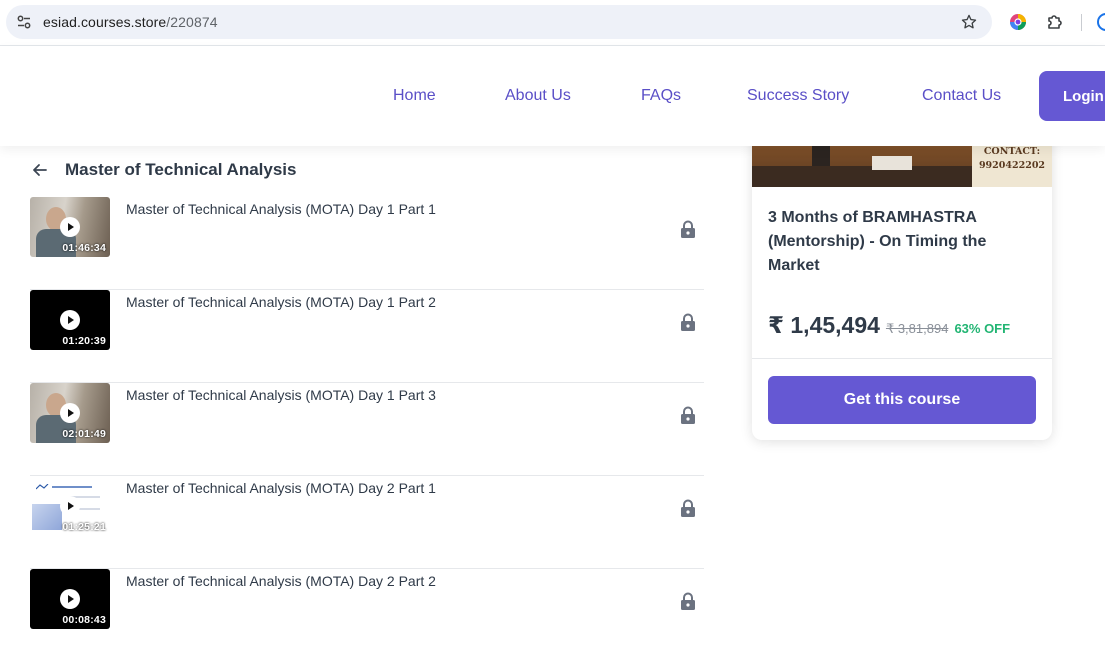  What do you see at coordinates (824, 325) in the screenshot?
I see `course-price: ₹ 1,45,494` at bounding box center [824, 325].